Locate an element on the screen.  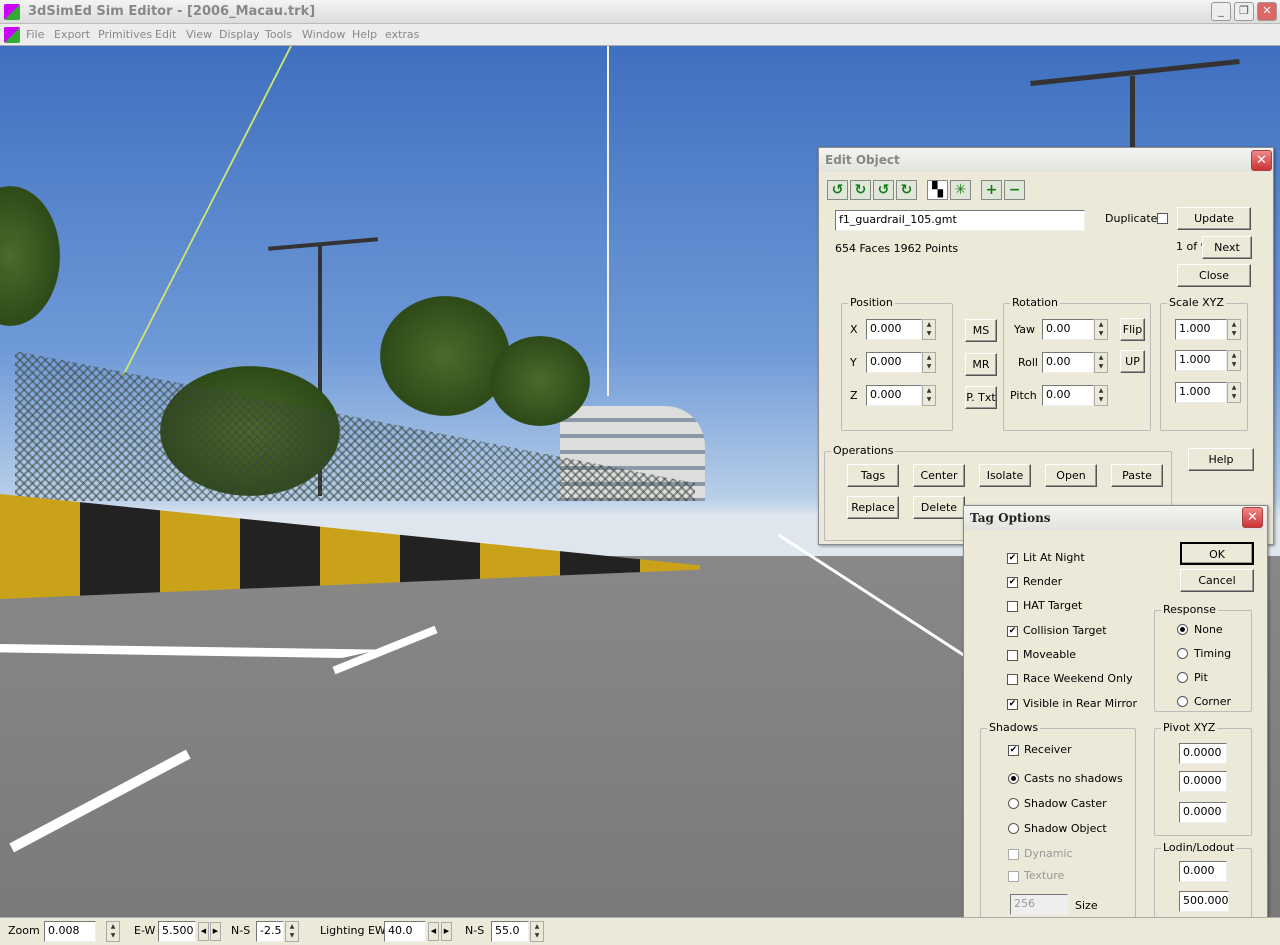
menu-file: File is located at coordinates (35, 34).